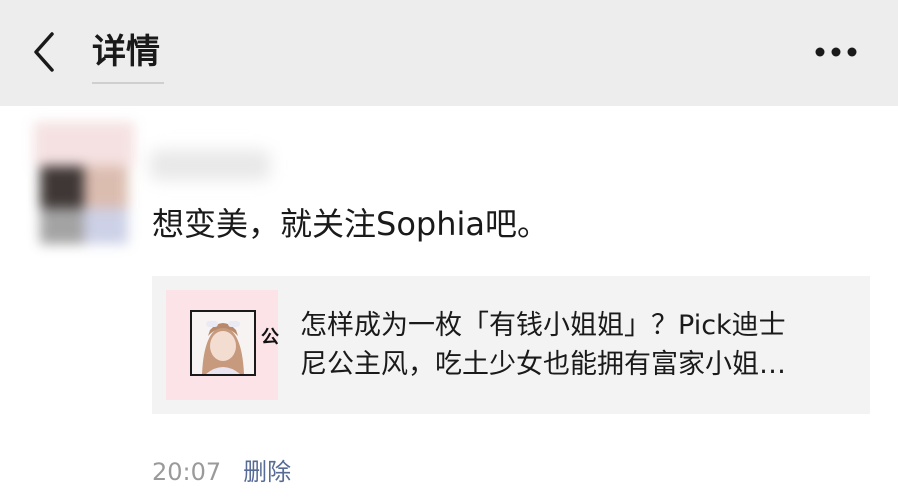  What do you see at coordinates (270, 337) in the screenshot?
I see `official-account-badge: 公` at bounding box center [270, 337].